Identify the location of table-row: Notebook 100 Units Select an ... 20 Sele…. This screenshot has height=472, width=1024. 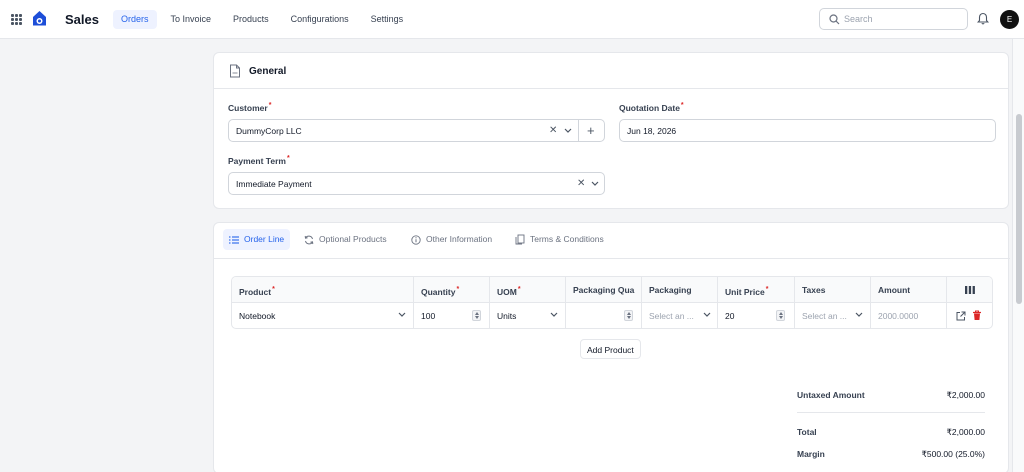
(612, 315).